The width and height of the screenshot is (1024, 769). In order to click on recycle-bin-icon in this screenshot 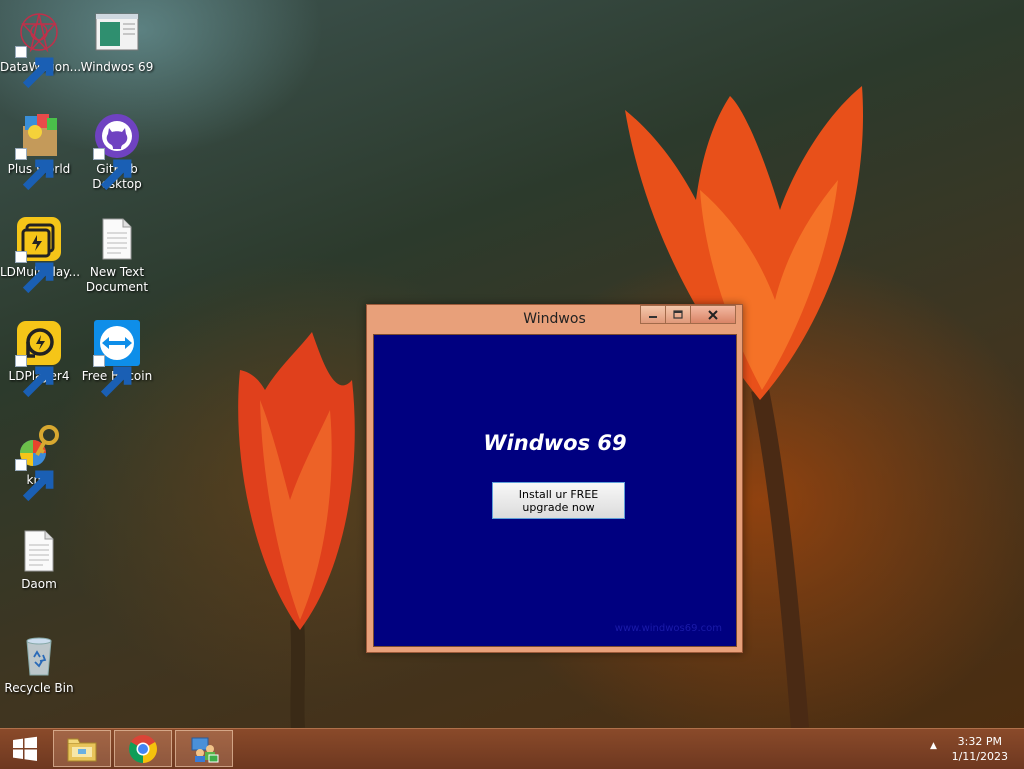, I will do `click(39, 655)`.